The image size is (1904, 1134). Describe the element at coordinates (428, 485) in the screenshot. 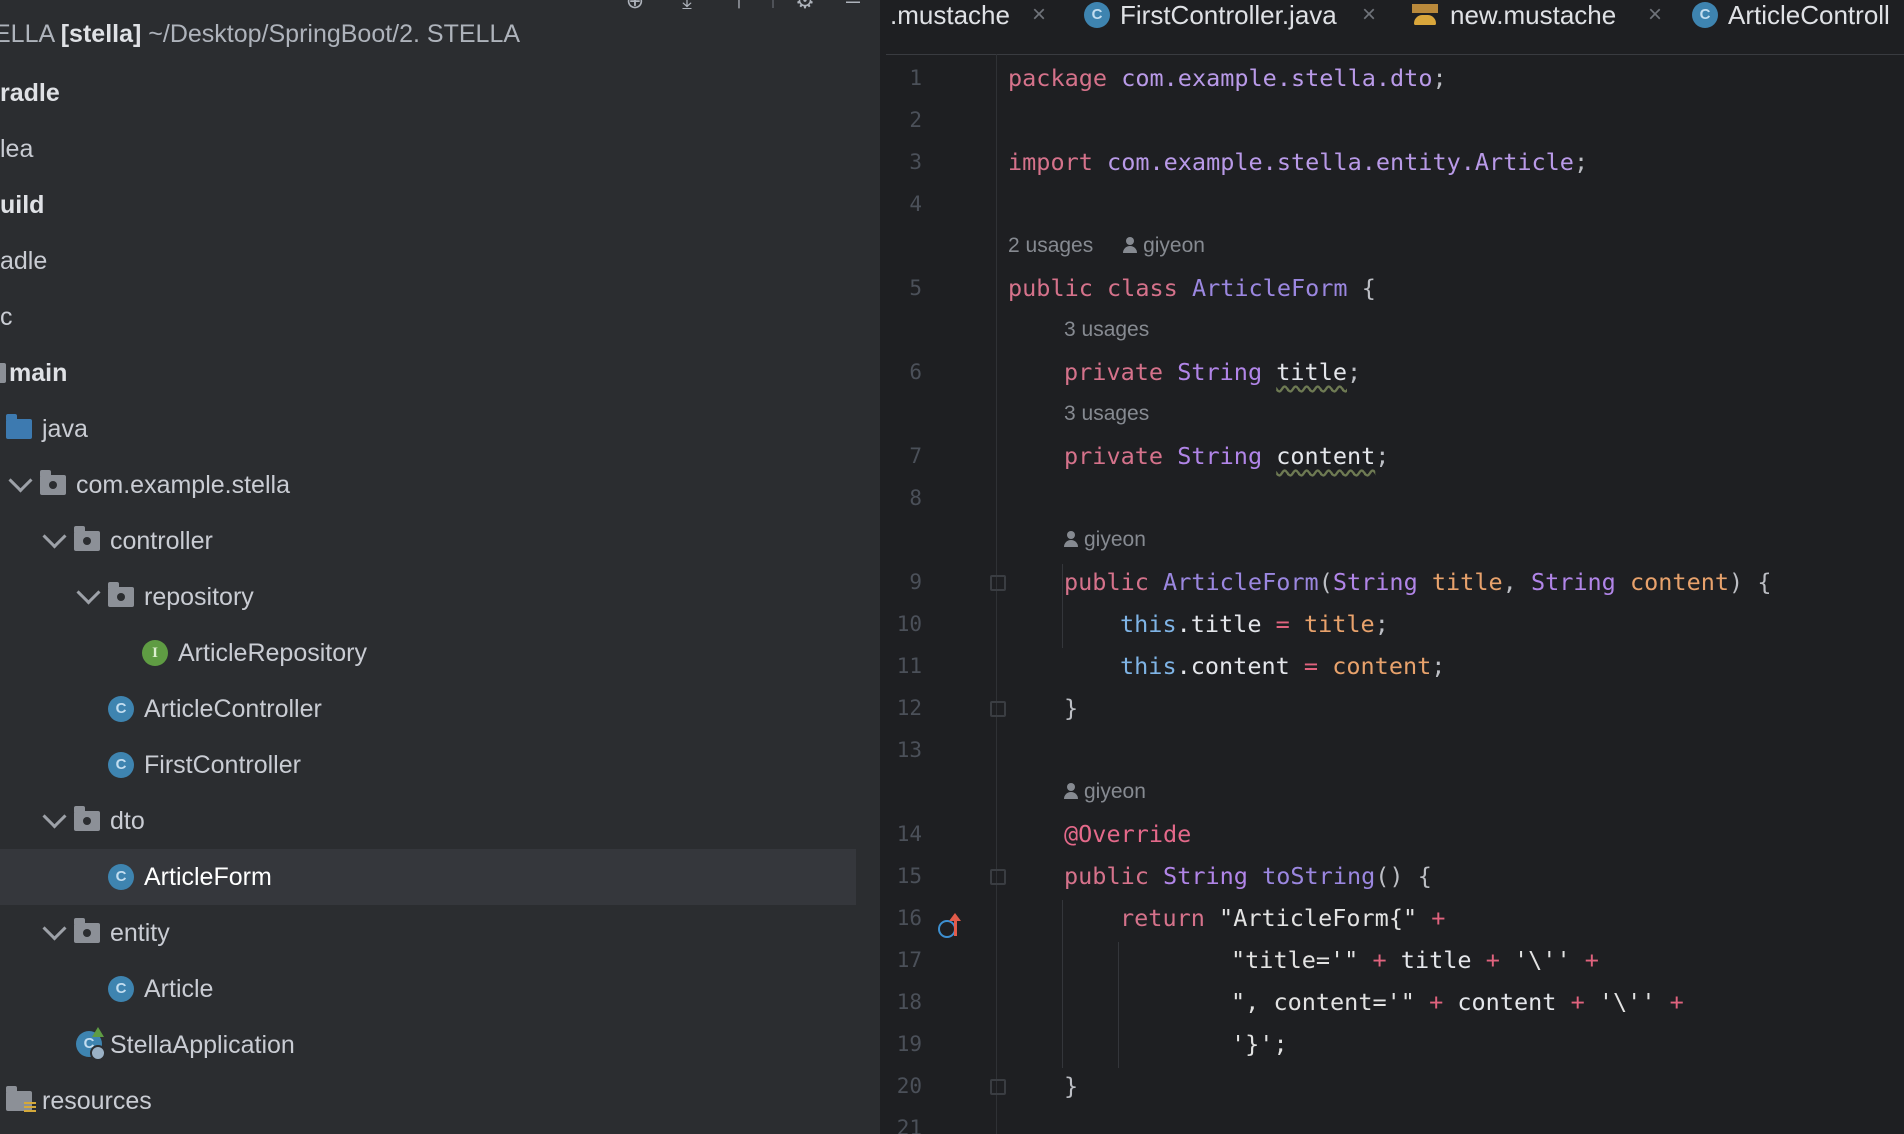

I see `tree-item-package-com-example-stella: com.example.stella` at that location.